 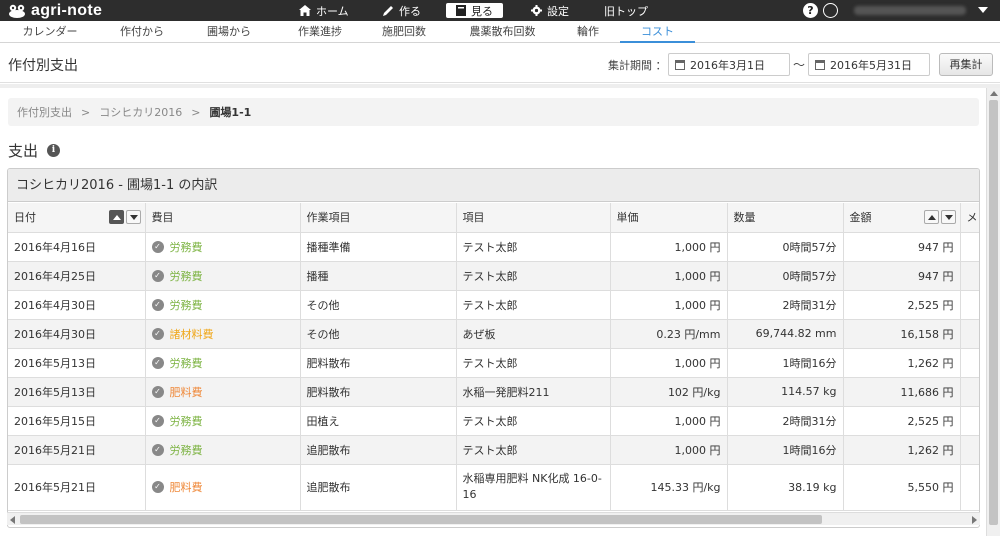 I want to click on tab-rotation: 輪作, so click(x=588, y=32).